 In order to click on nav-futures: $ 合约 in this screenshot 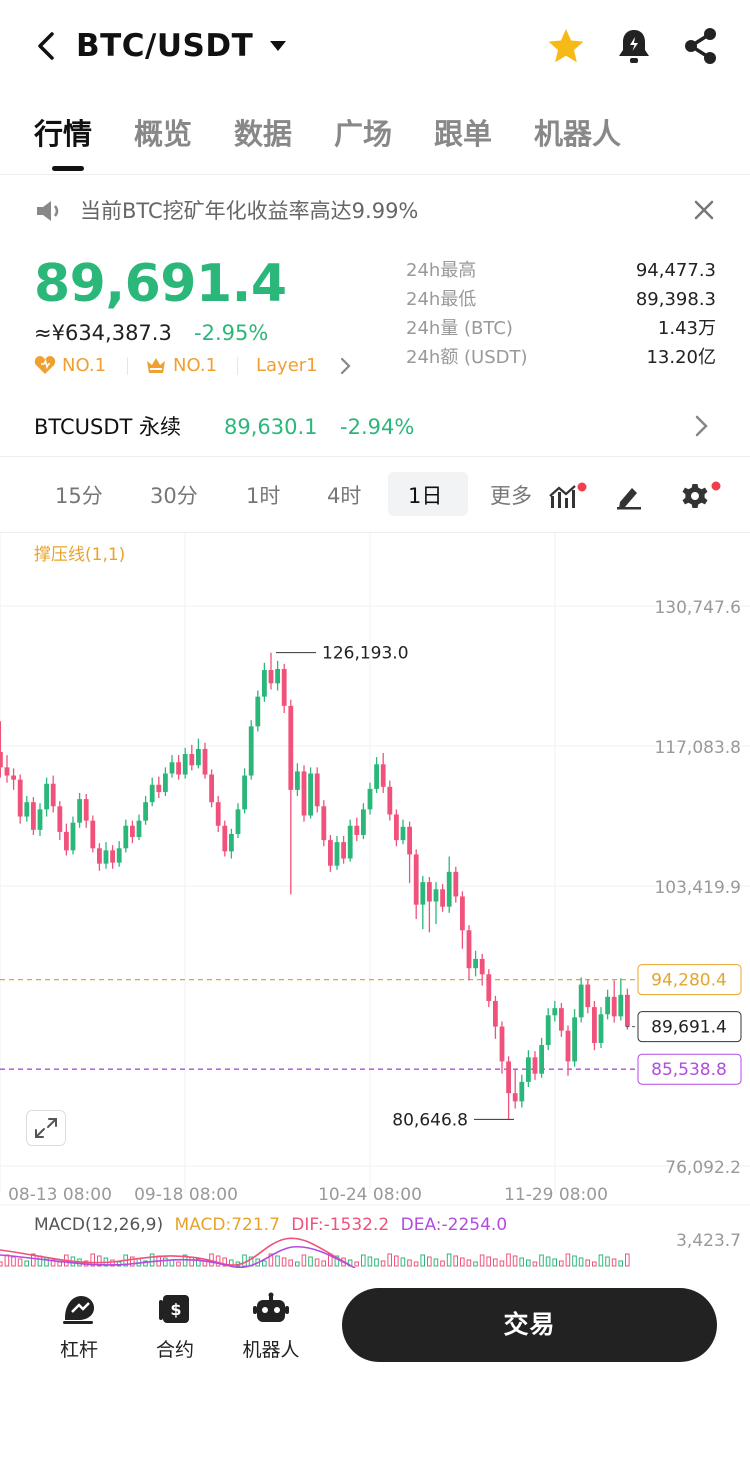, I will do `click(175, 1328)`.